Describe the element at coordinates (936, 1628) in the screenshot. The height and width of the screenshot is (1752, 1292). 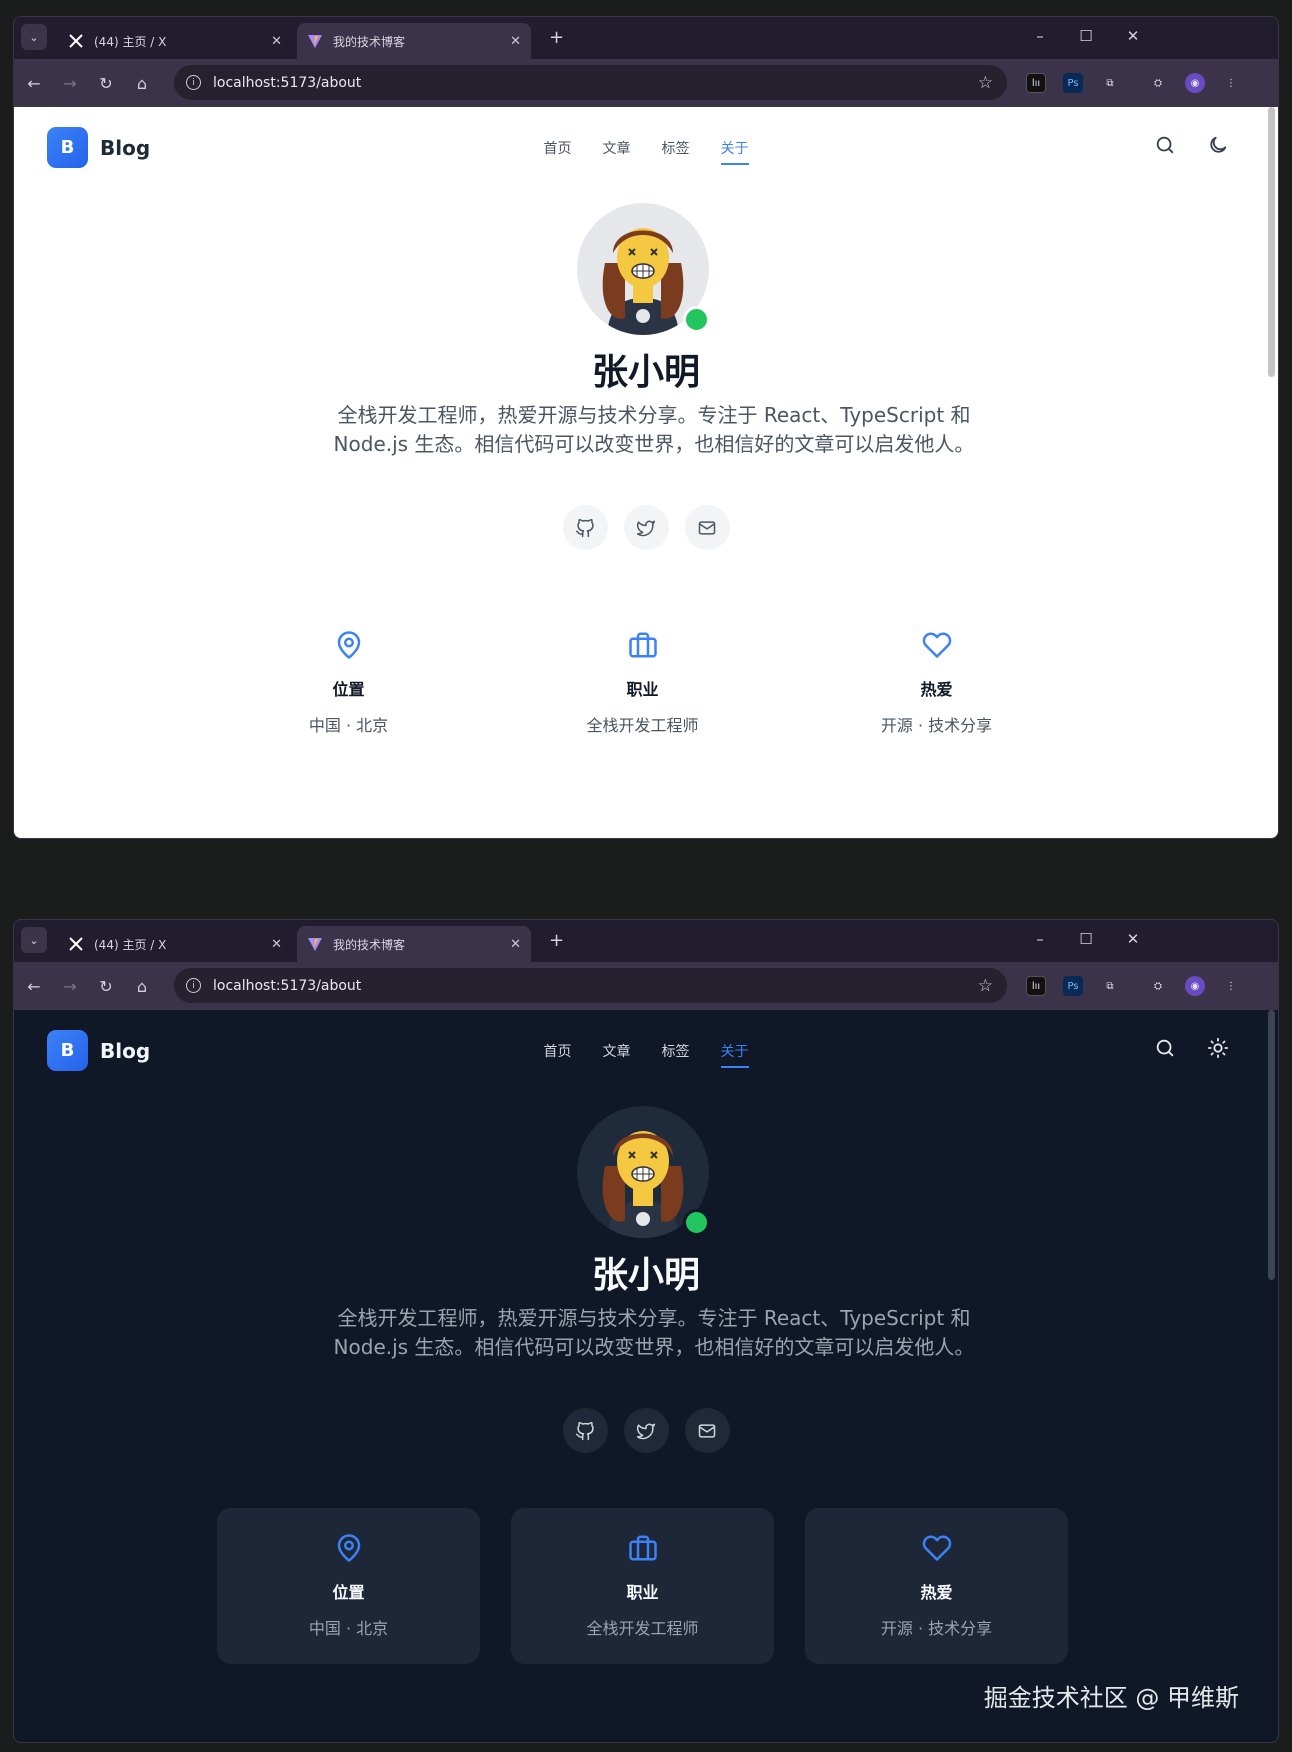
I see `card-value: 开源 · 技术分享` at that location.